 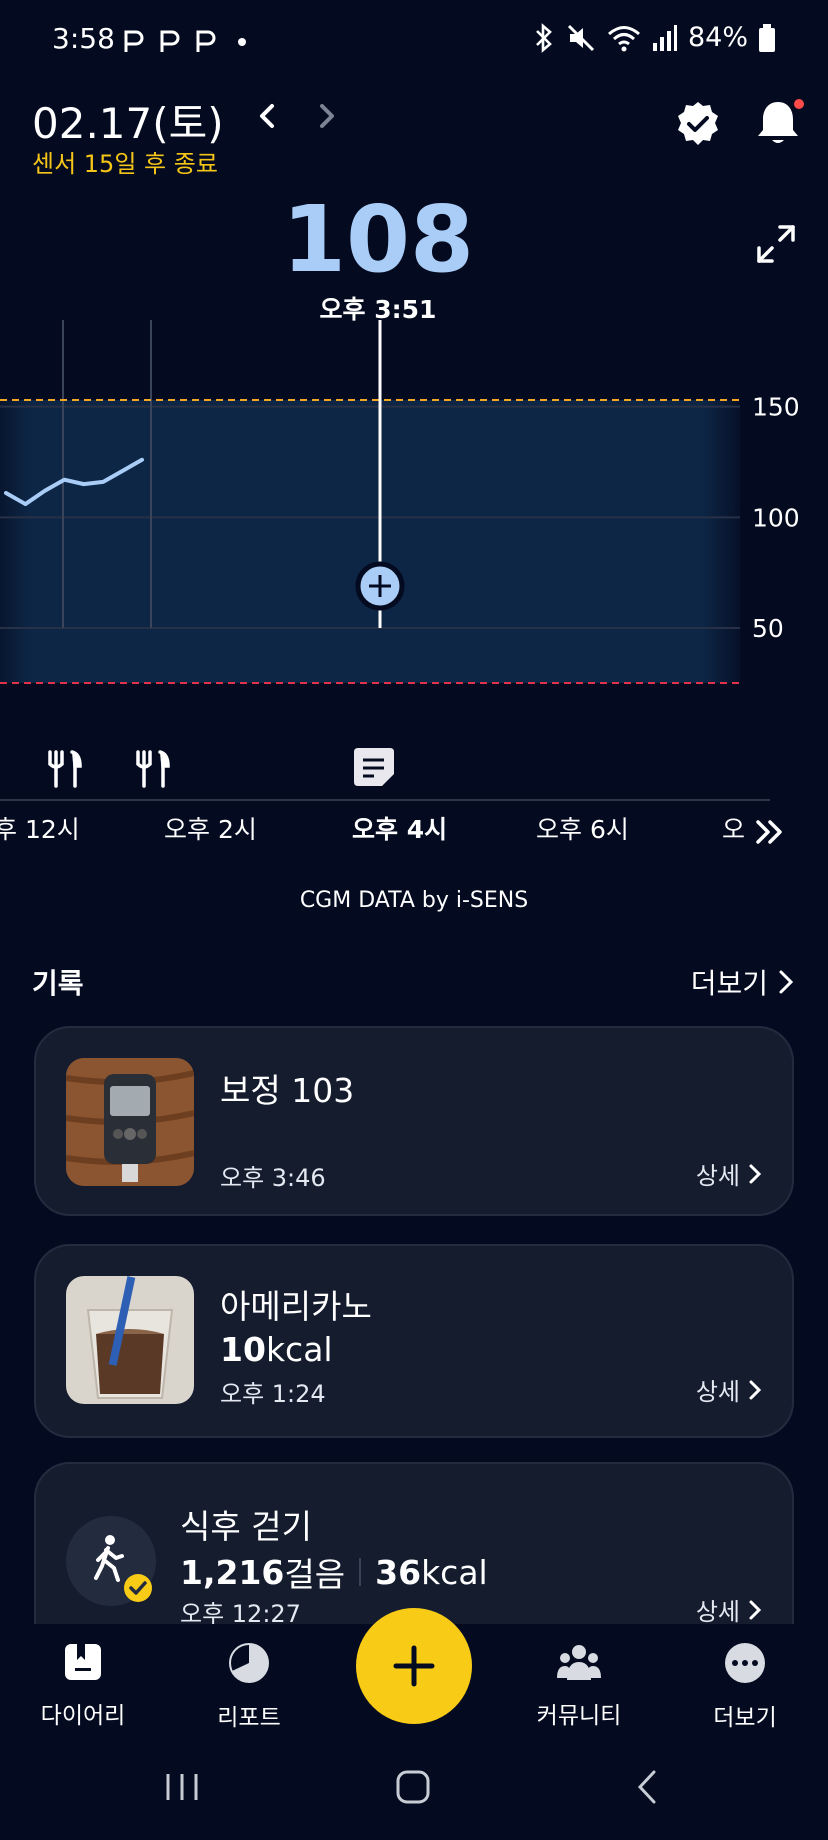 I want to click on kcal-value: 36, so click(x=398, y=1572).